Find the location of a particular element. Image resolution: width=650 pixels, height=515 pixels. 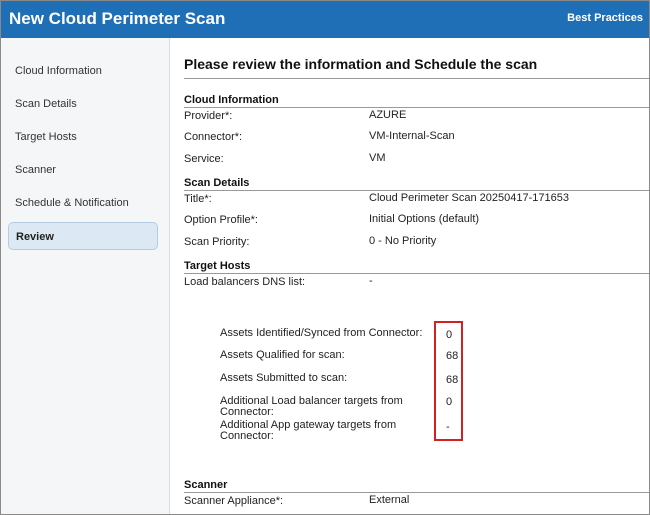

title-value: Cloud Perimeter Scan 20250417-171653 is located at coordinates (469, 198).